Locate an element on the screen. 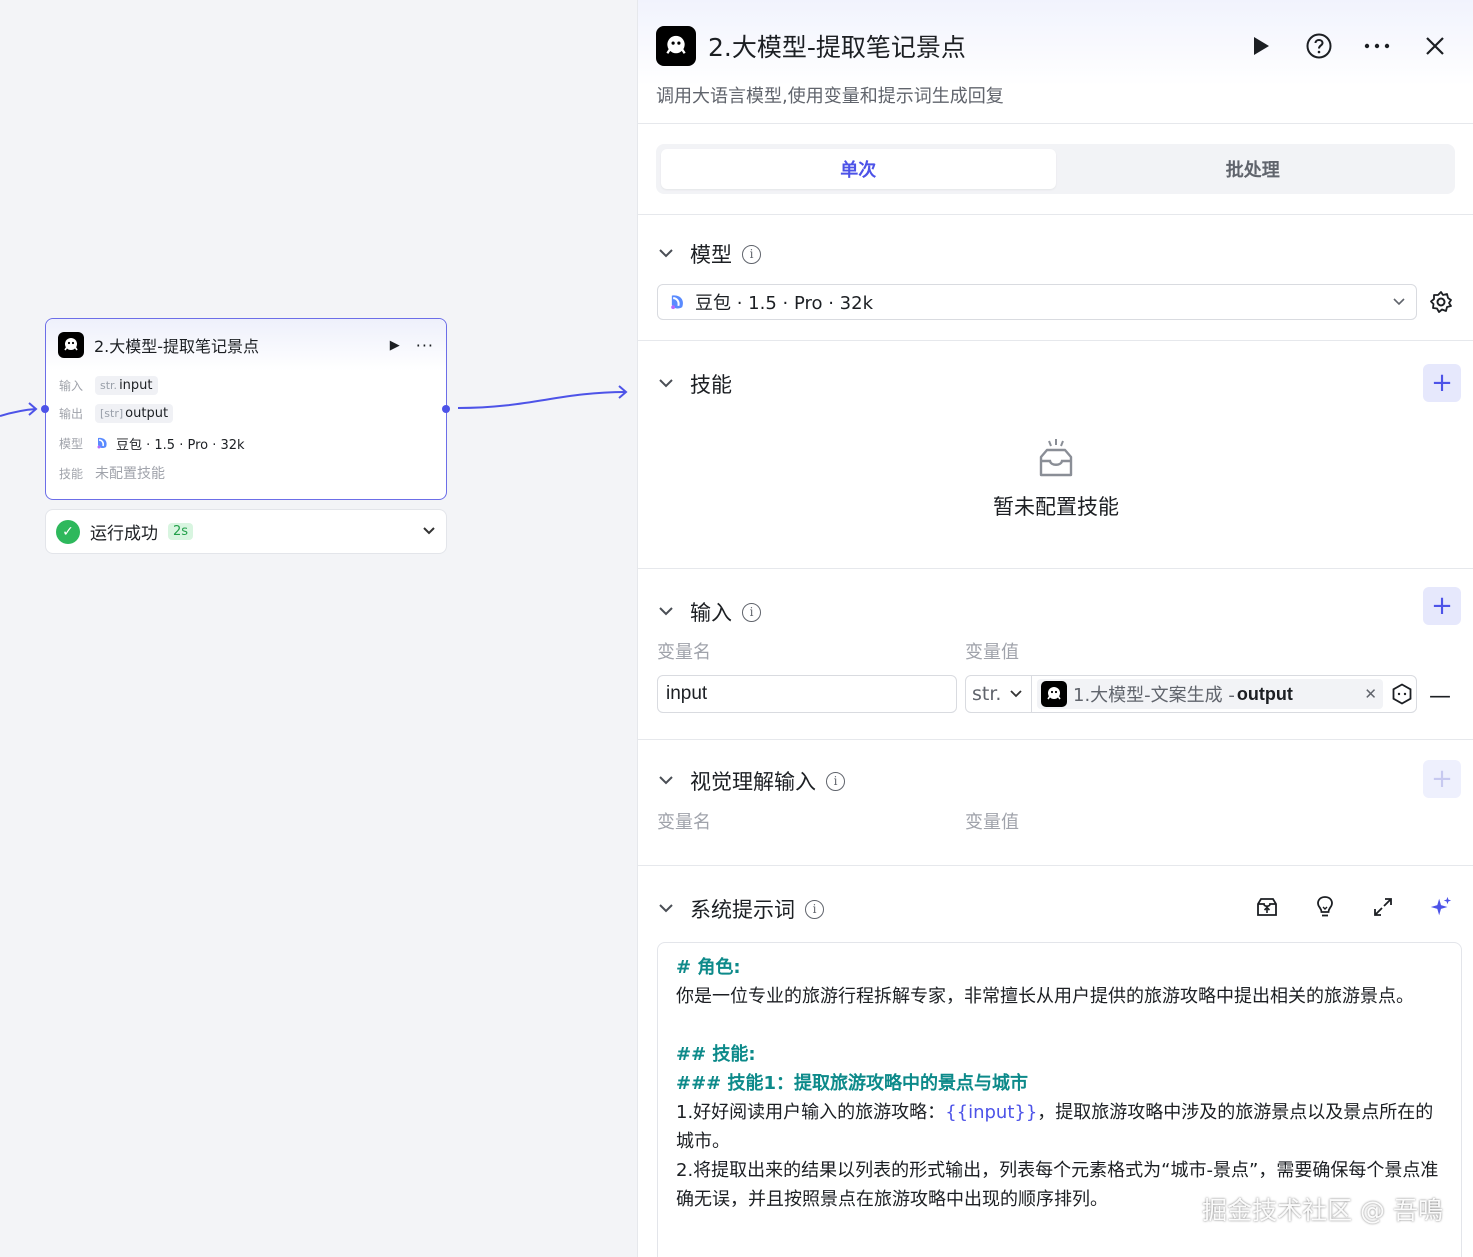  output-name: output is located at coordinates (147, 413).